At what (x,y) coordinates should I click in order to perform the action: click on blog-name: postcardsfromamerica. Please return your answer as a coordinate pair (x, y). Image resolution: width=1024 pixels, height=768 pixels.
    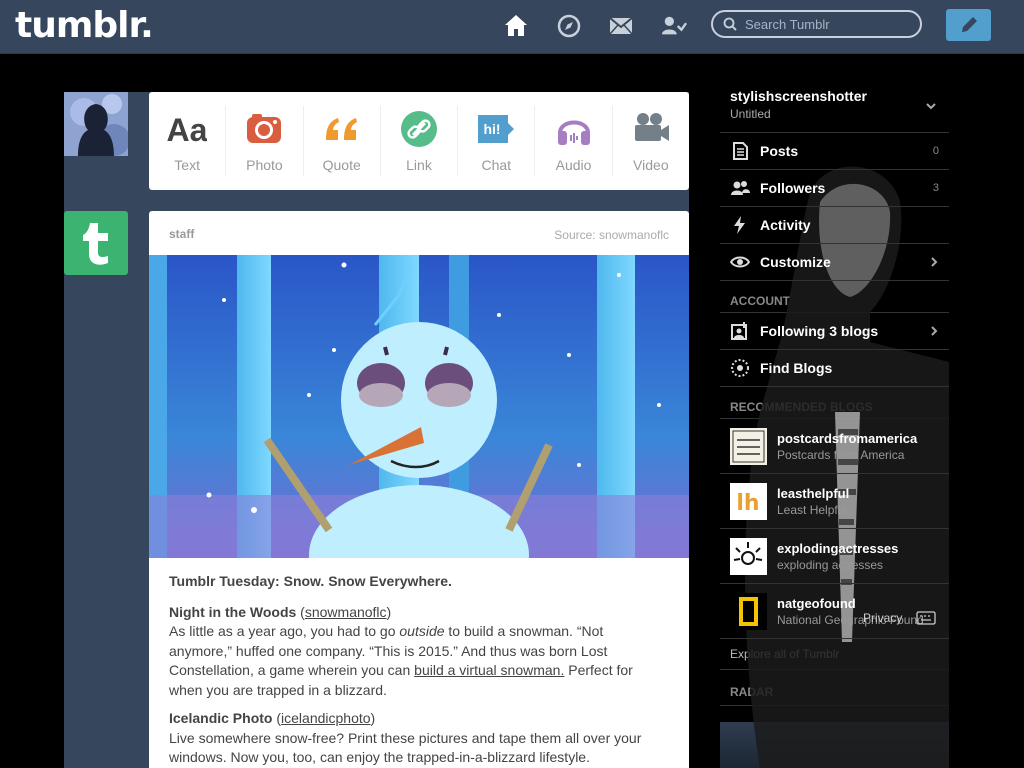
    Looking at the image, I should click on (847, 438).